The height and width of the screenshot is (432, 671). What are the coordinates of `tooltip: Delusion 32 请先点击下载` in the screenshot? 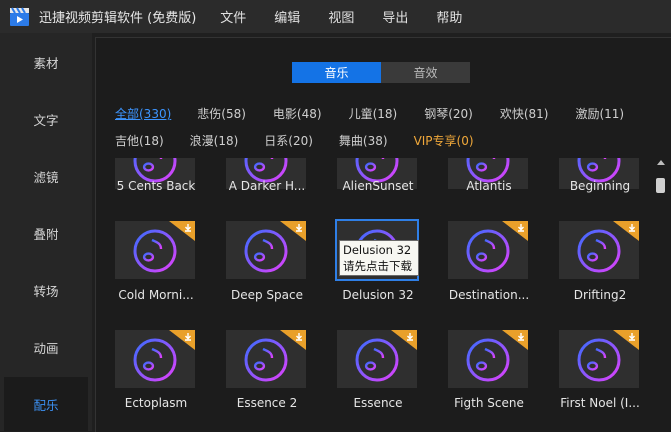 It's located at (379, 258).